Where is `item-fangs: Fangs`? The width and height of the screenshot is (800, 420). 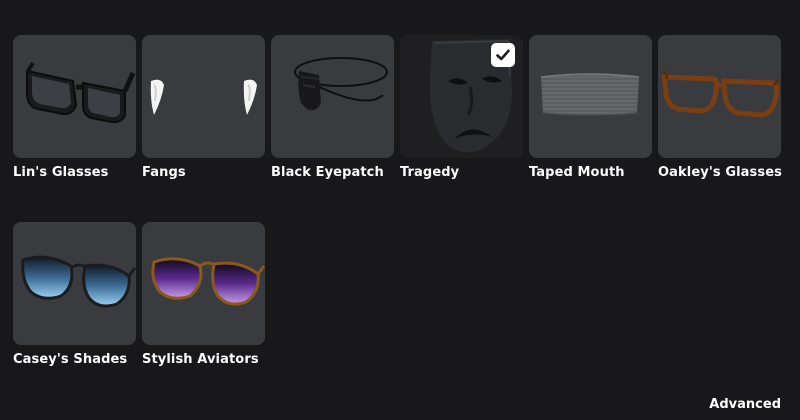
item-fangs: Fangs is located at coordinates (203, 107).